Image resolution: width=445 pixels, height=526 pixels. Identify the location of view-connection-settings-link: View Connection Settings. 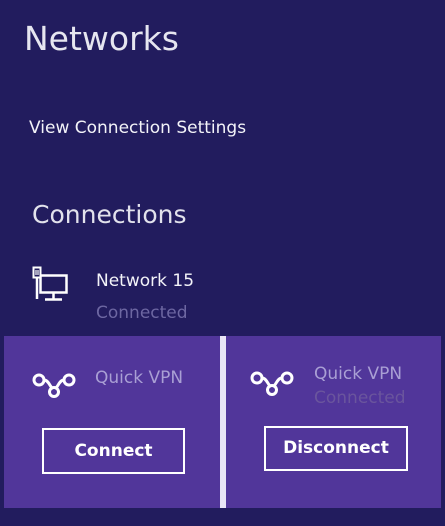
(137, 128).